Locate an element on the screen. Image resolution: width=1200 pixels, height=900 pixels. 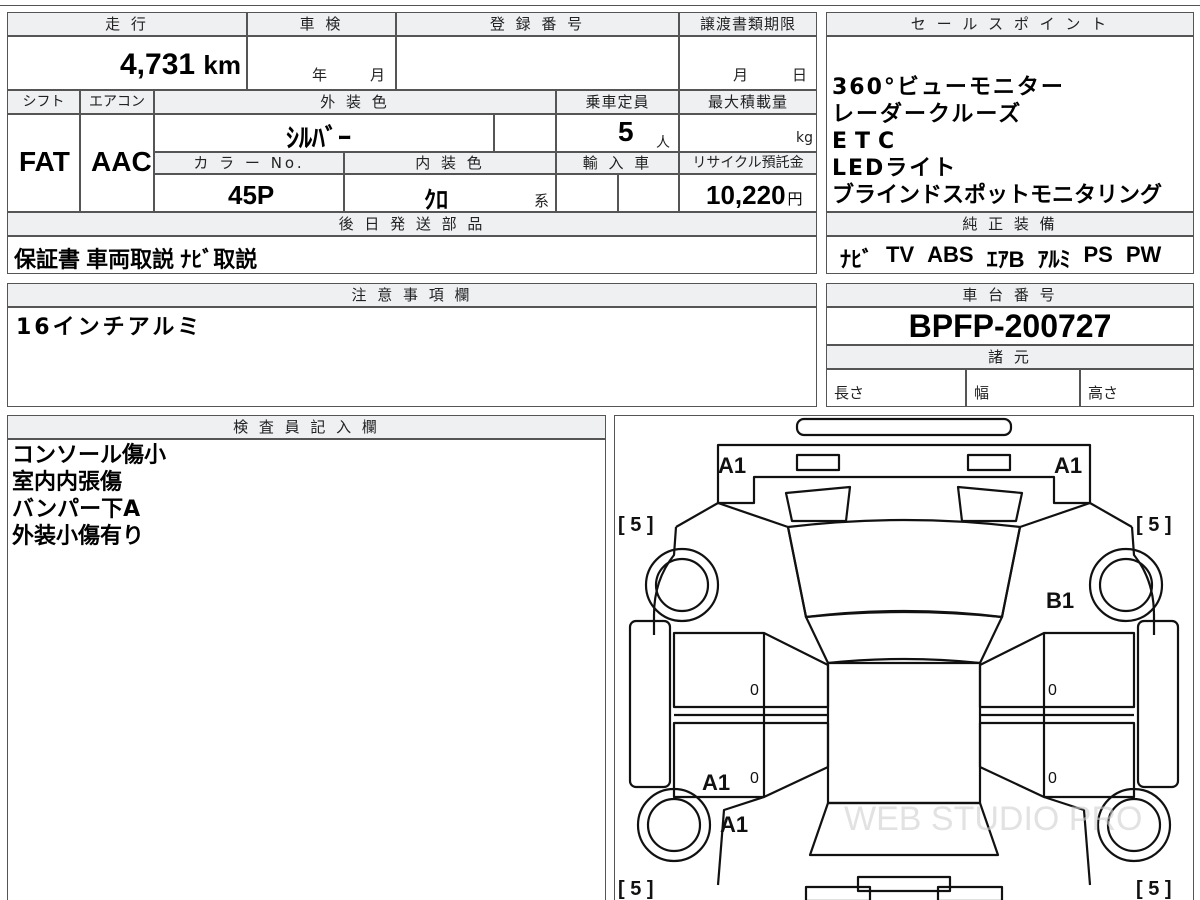
mark-zero-right-2: 0 is located at coordinates (1052, 778).